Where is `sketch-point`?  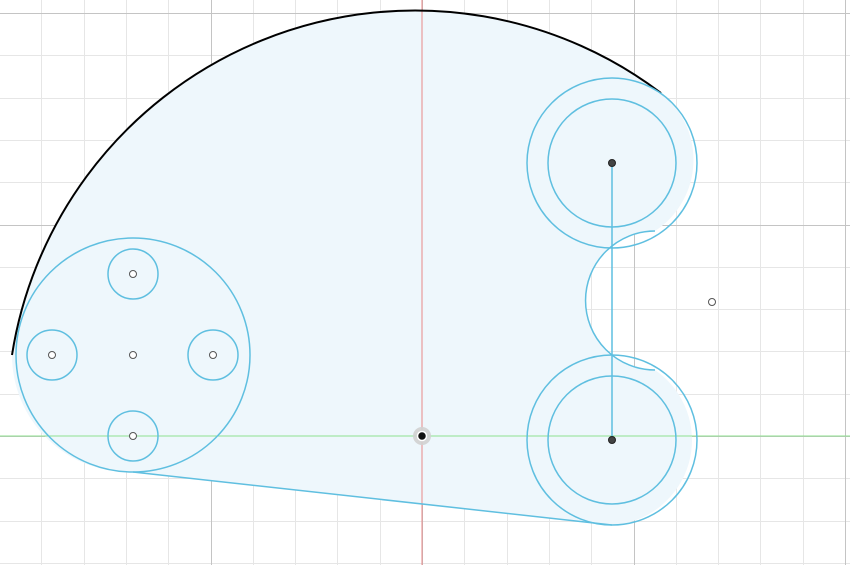
sketch-point is located at coordinates (712, 302).